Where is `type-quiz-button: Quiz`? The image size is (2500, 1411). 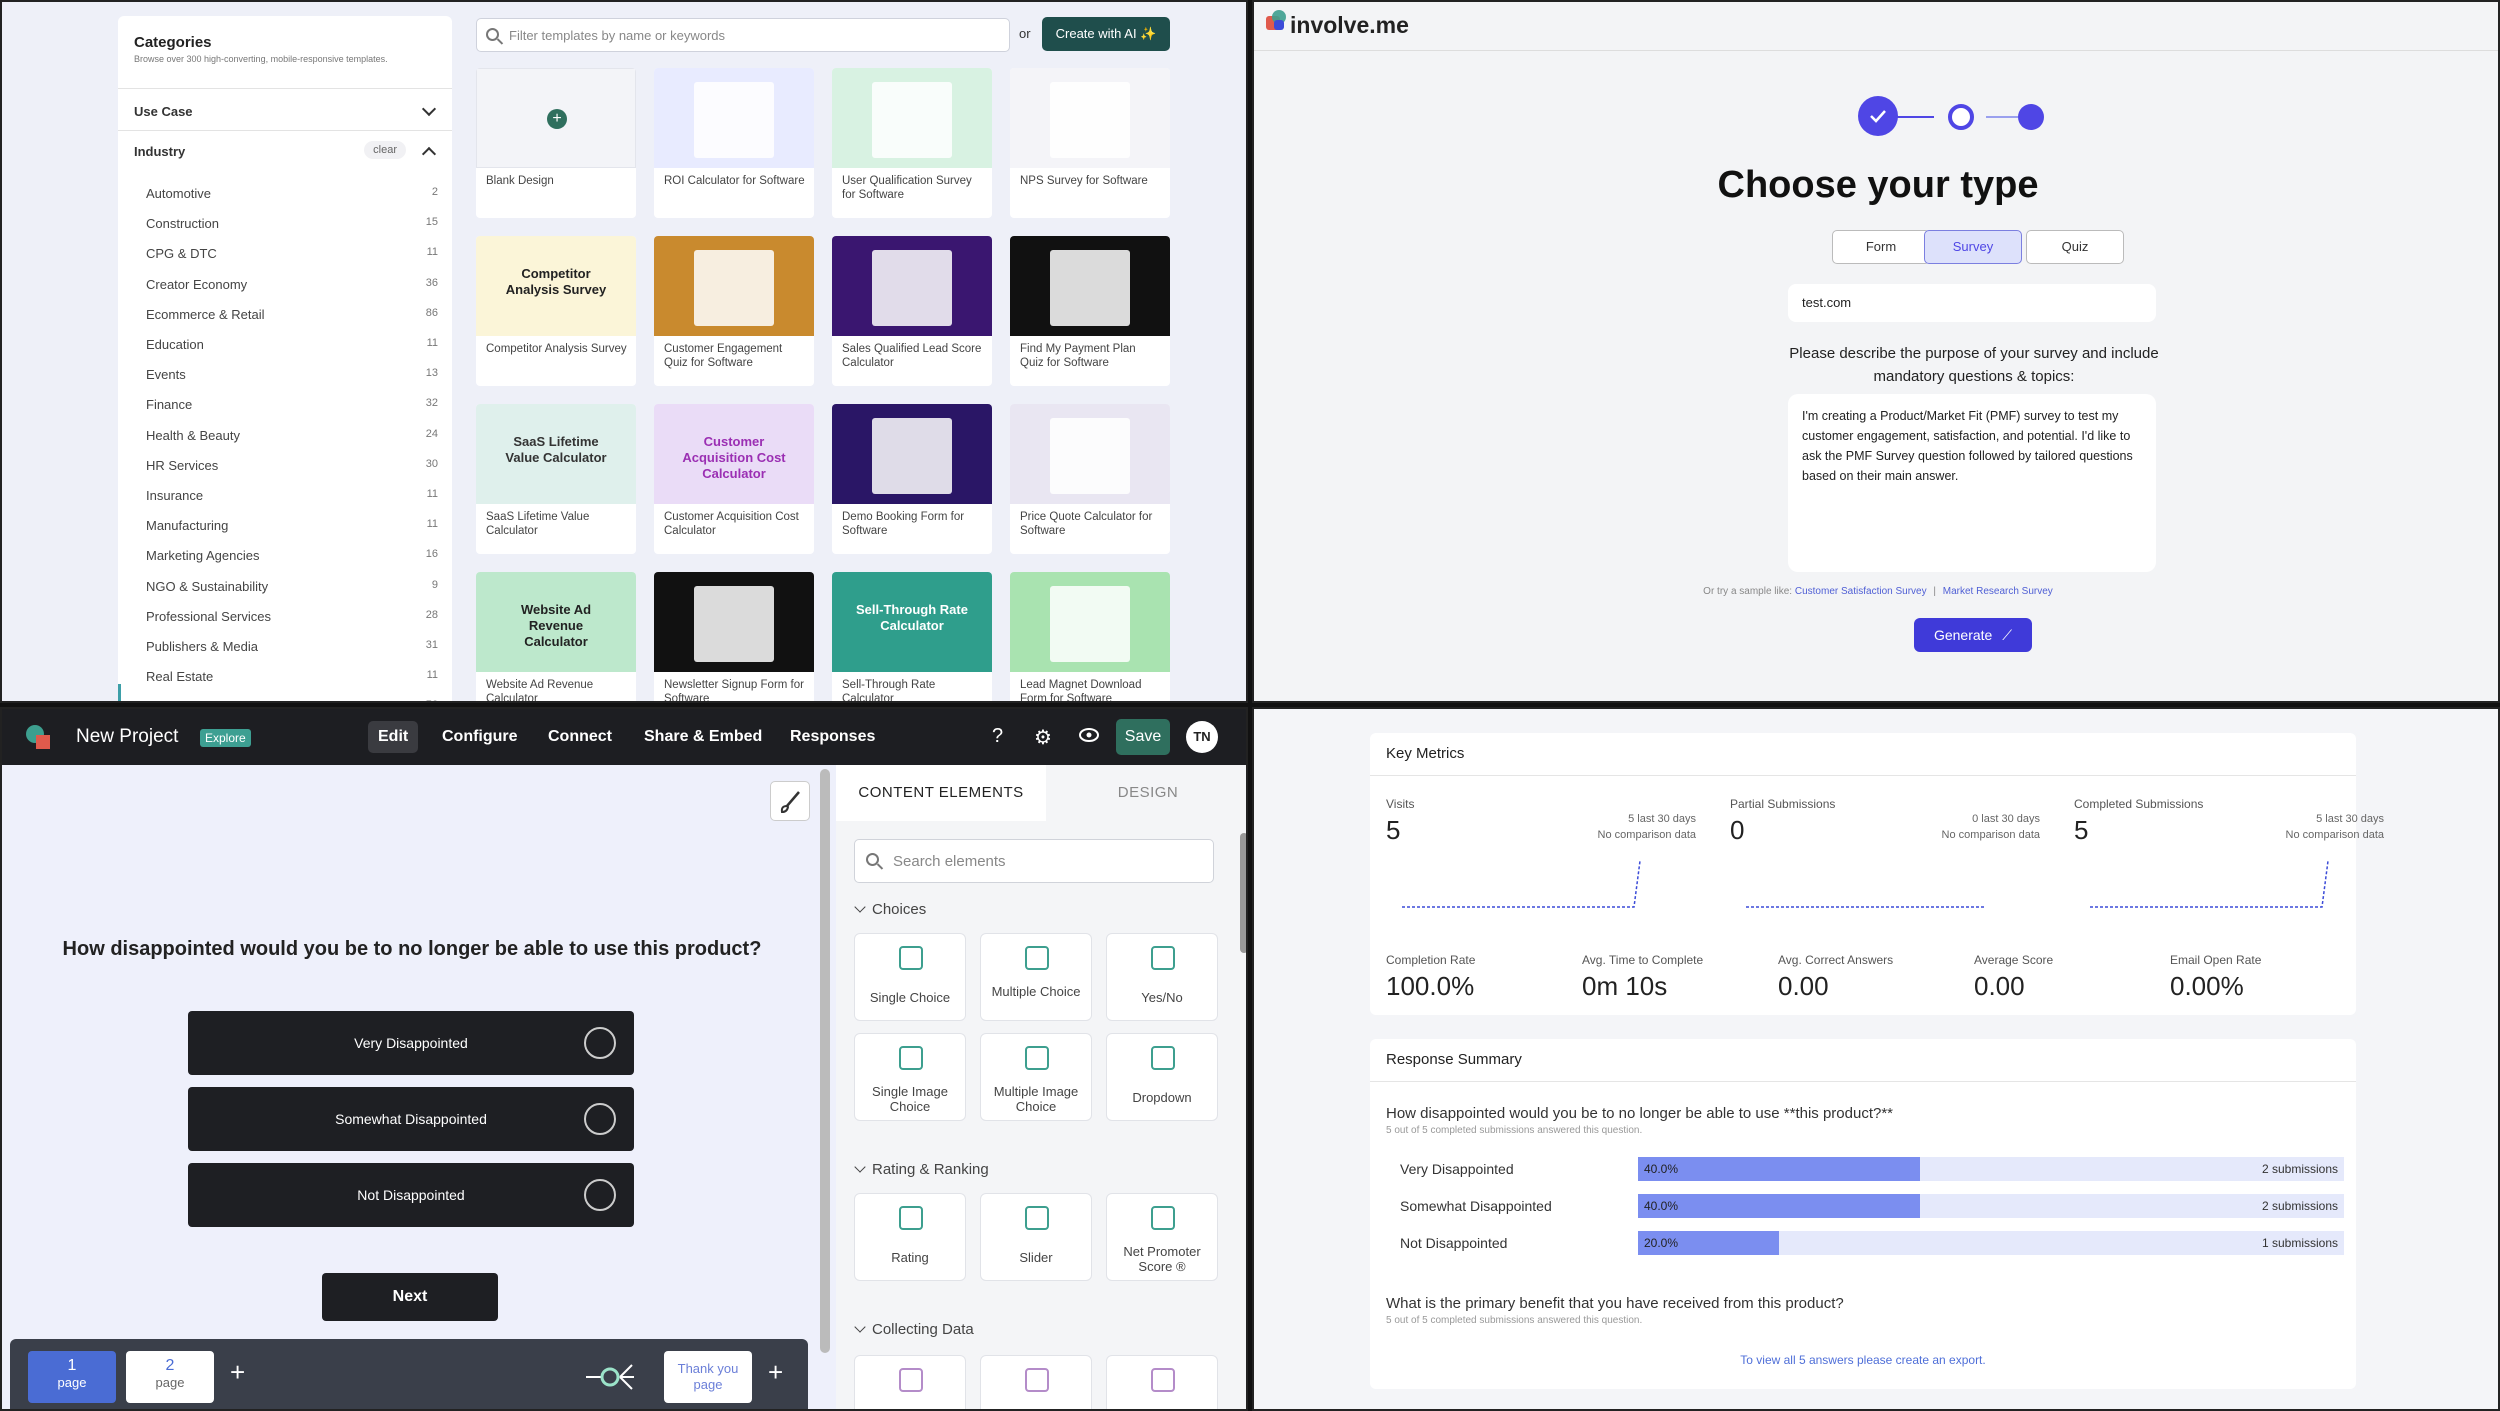
type-quiz-button: Quiz is located at coordinates (2075, 247).